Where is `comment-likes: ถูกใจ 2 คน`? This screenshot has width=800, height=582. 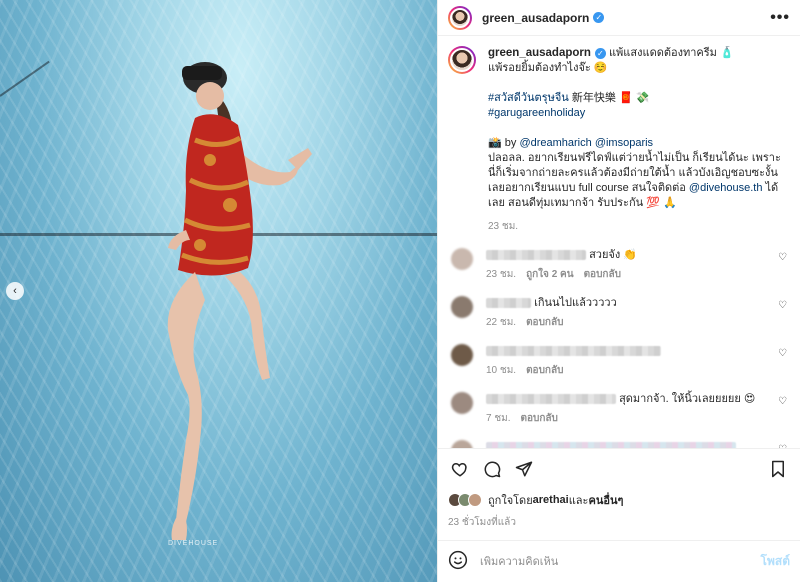 comment-likes: ถูกใจ 2 คน is located at coordinates (550, 274).